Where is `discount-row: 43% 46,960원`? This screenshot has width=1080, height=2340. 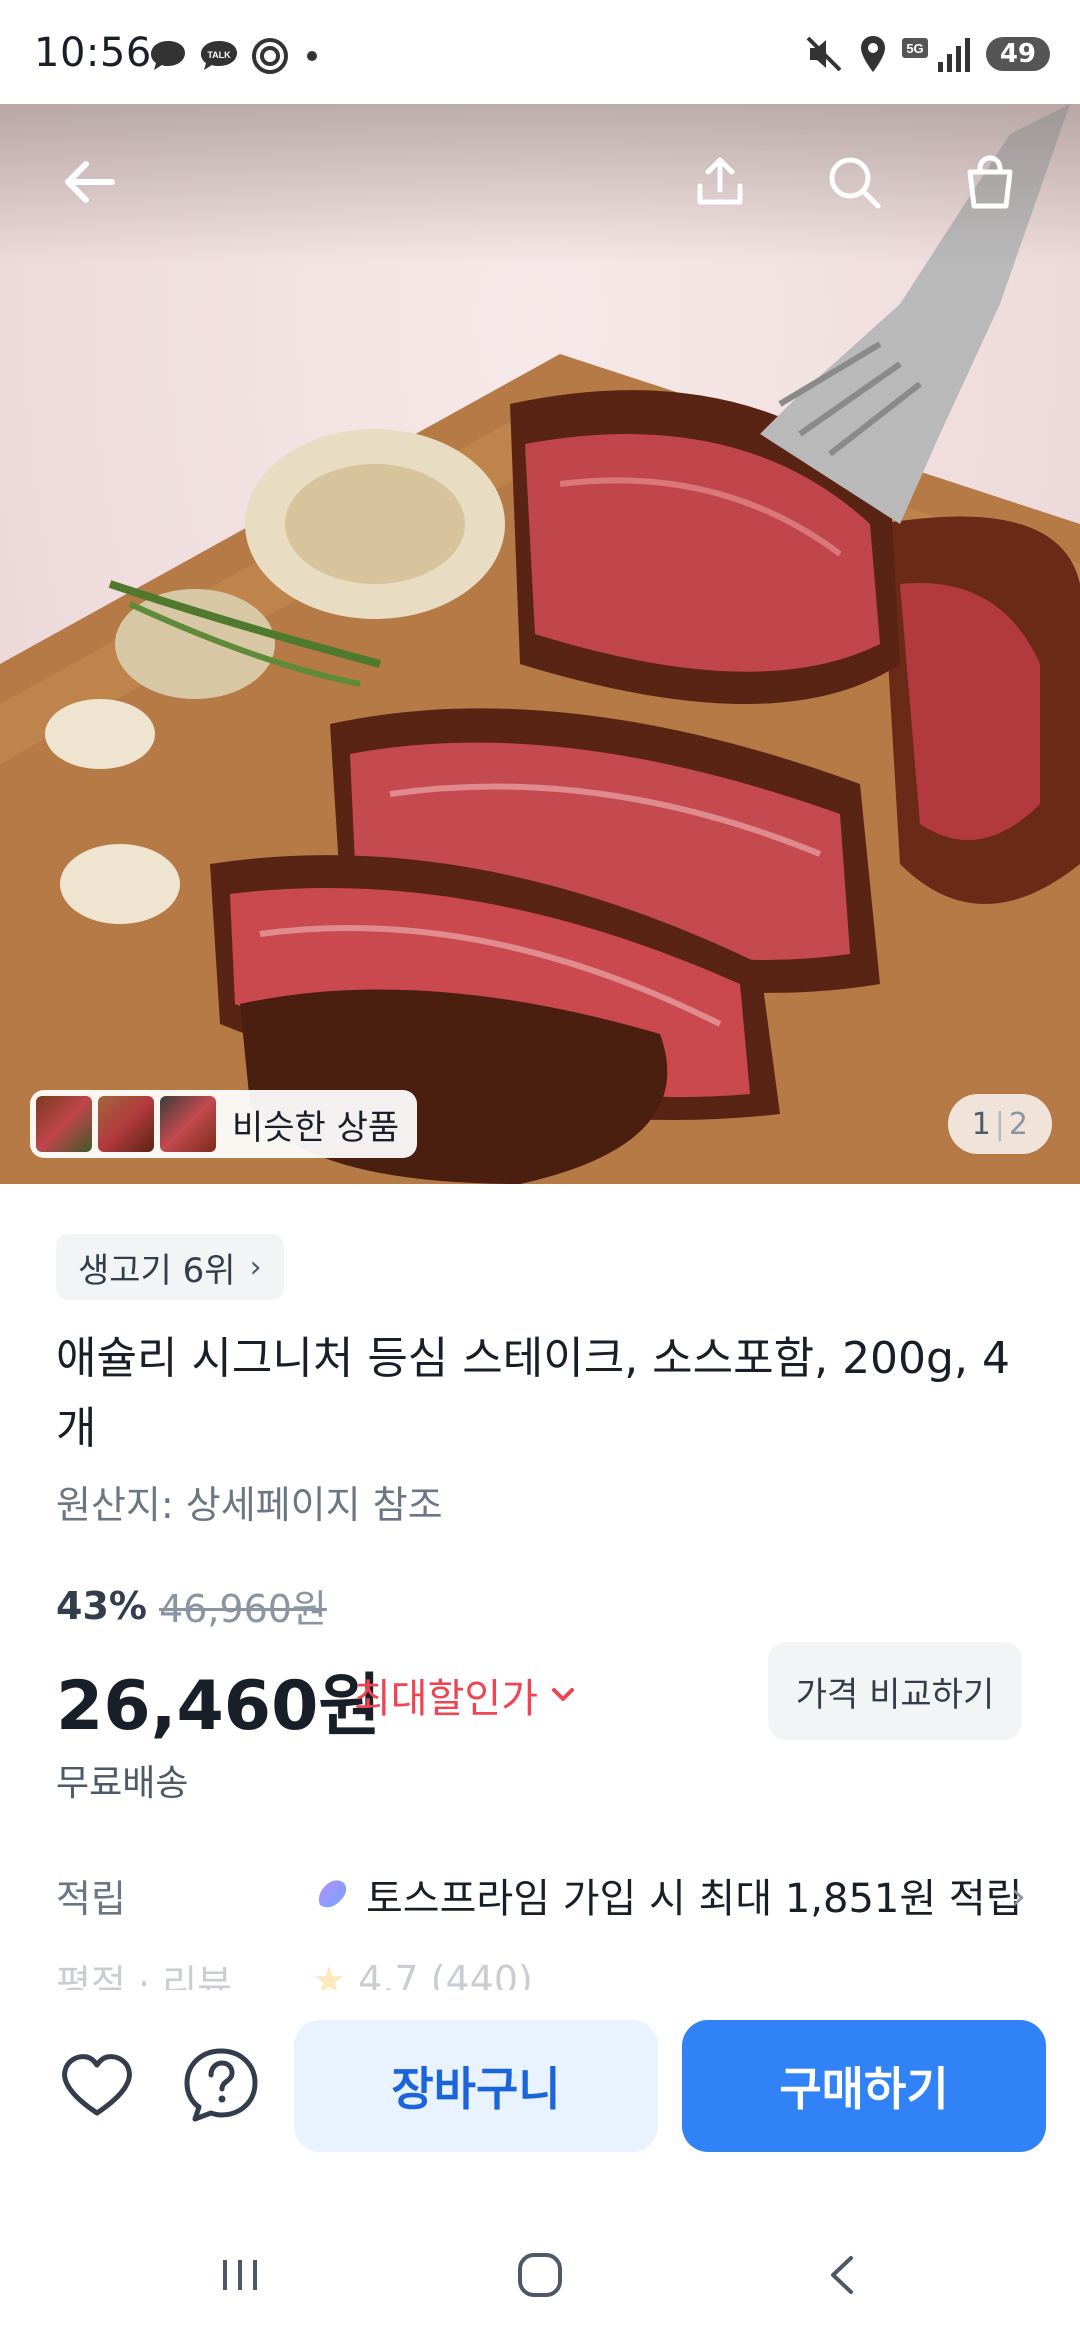 discount-row: 43% 46,960원 is located at coordinates (191, 1605).